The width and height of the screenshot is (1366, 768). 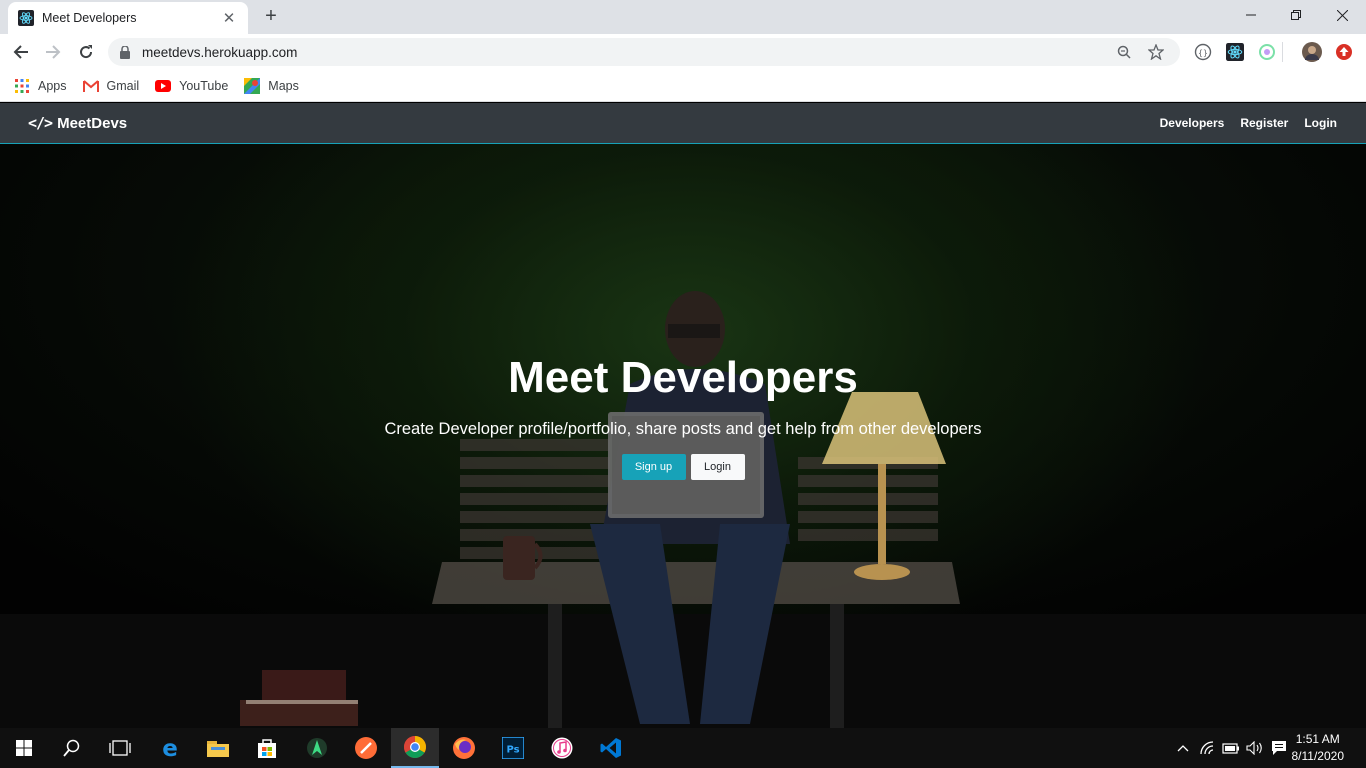 I want to click on browser-tab: Meet Developers ✕, so click(x=128, y=18).